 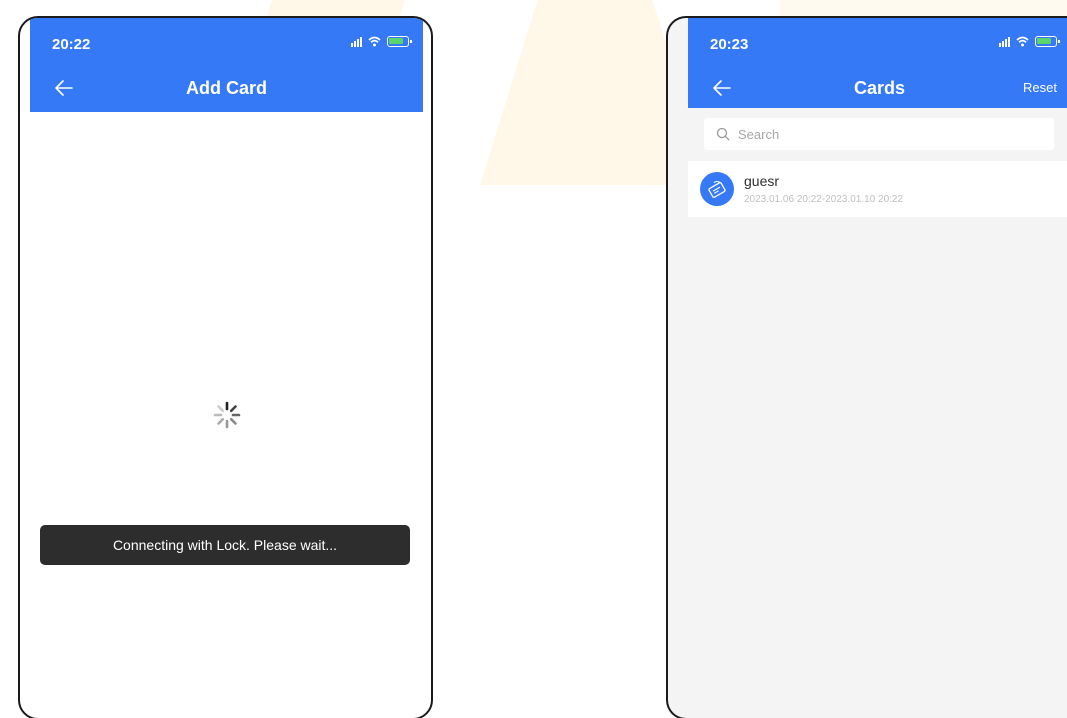 What do you see at coordinates (762, 181) in the screenshot?
I see `card-name: guesr` at bounding box center [762, 181].